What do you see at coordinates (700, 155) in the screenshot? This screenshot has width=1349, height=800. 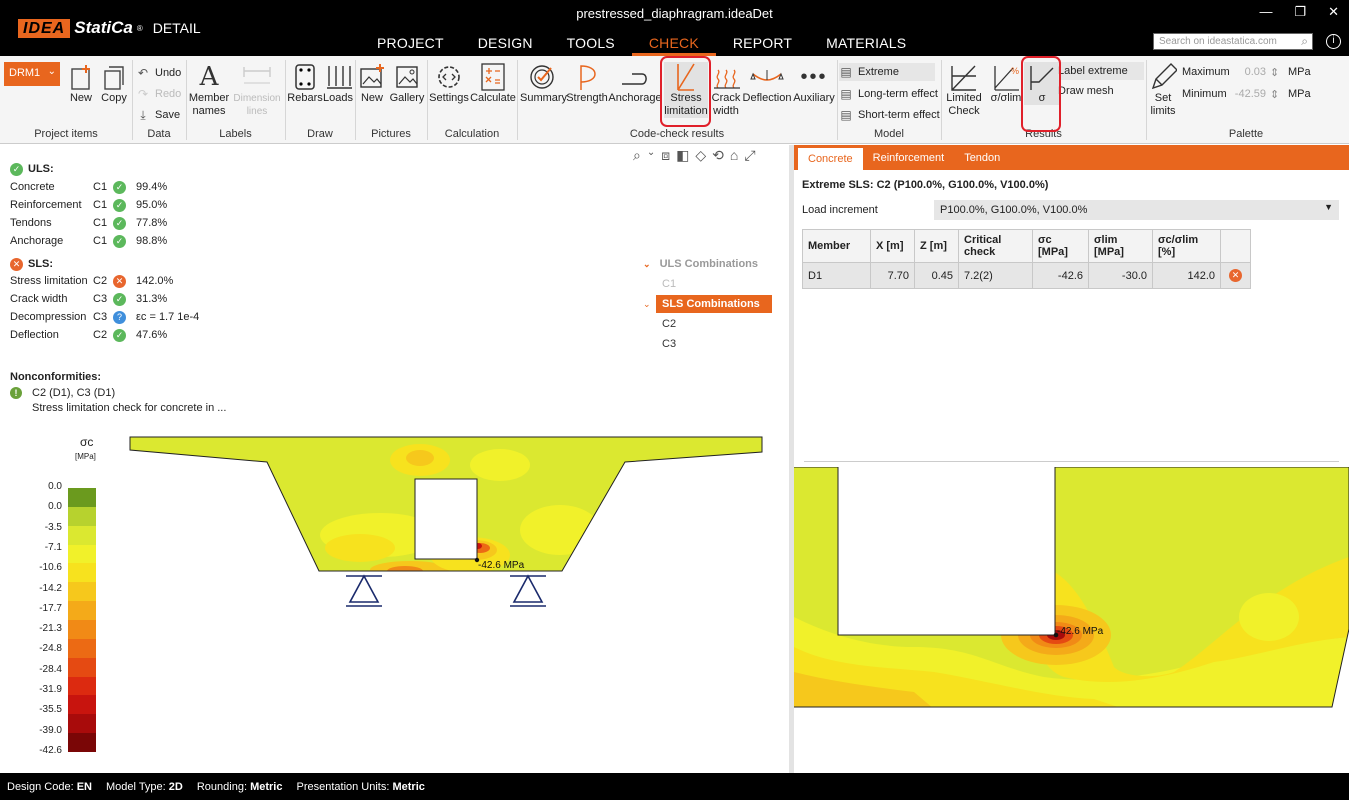 I see `view-plane-icon: ◇` at bounding box center [700, 155].